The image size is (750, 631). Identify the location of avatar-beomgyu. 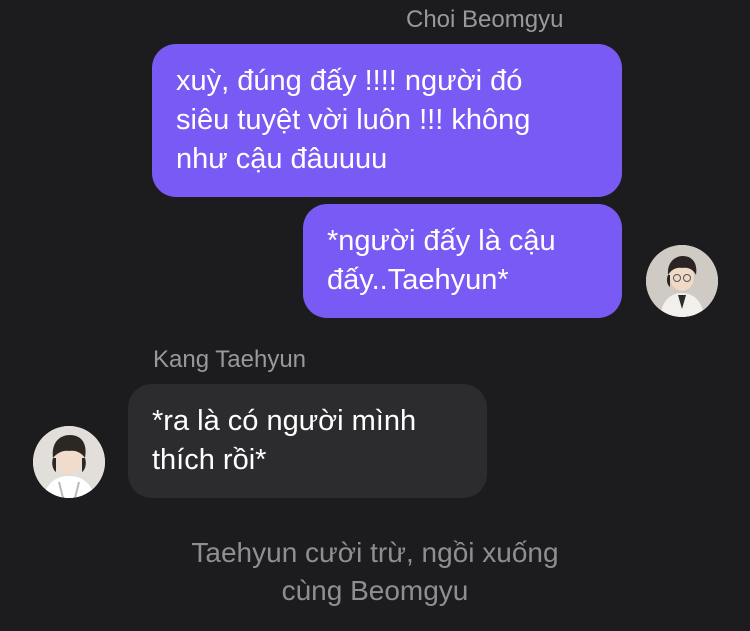
(682, 281).